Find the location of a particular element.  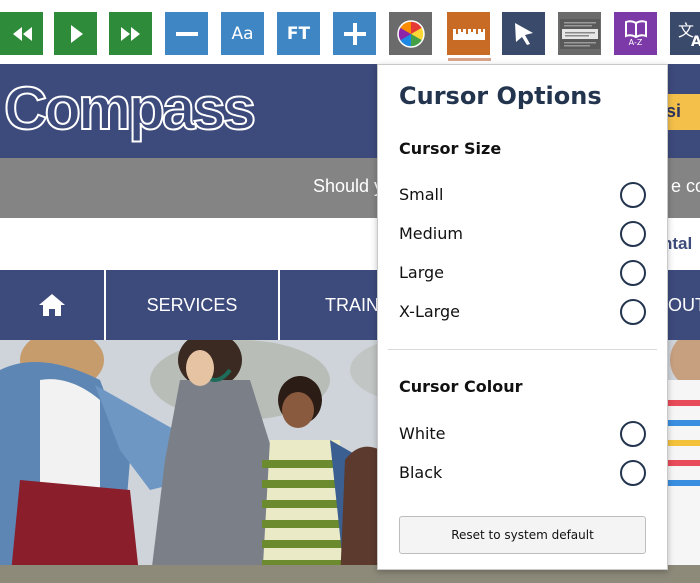

option-label: X-Large is located at coordinates (429, 311).